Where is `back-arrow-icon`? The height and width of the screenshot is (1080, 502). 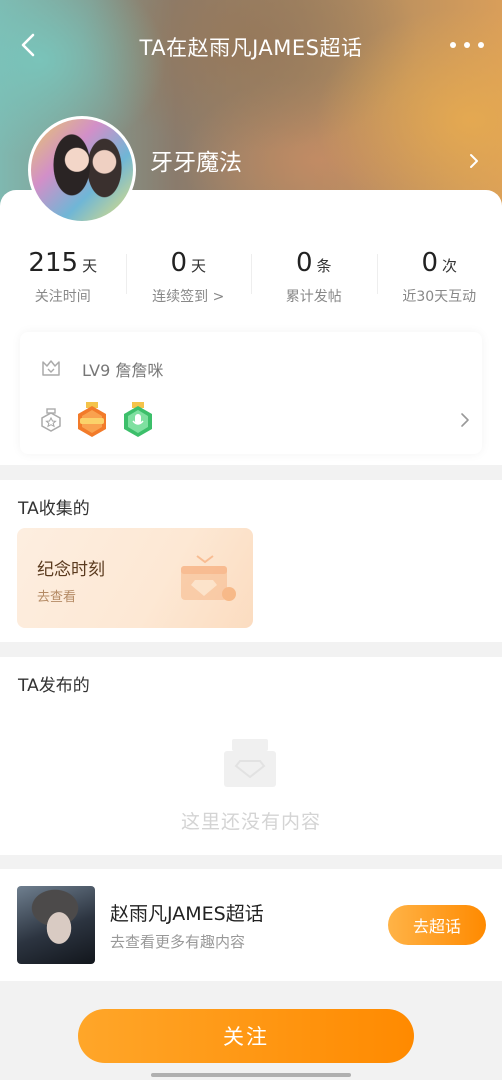
back-arrow-icon is located at coordinates (29, 45).